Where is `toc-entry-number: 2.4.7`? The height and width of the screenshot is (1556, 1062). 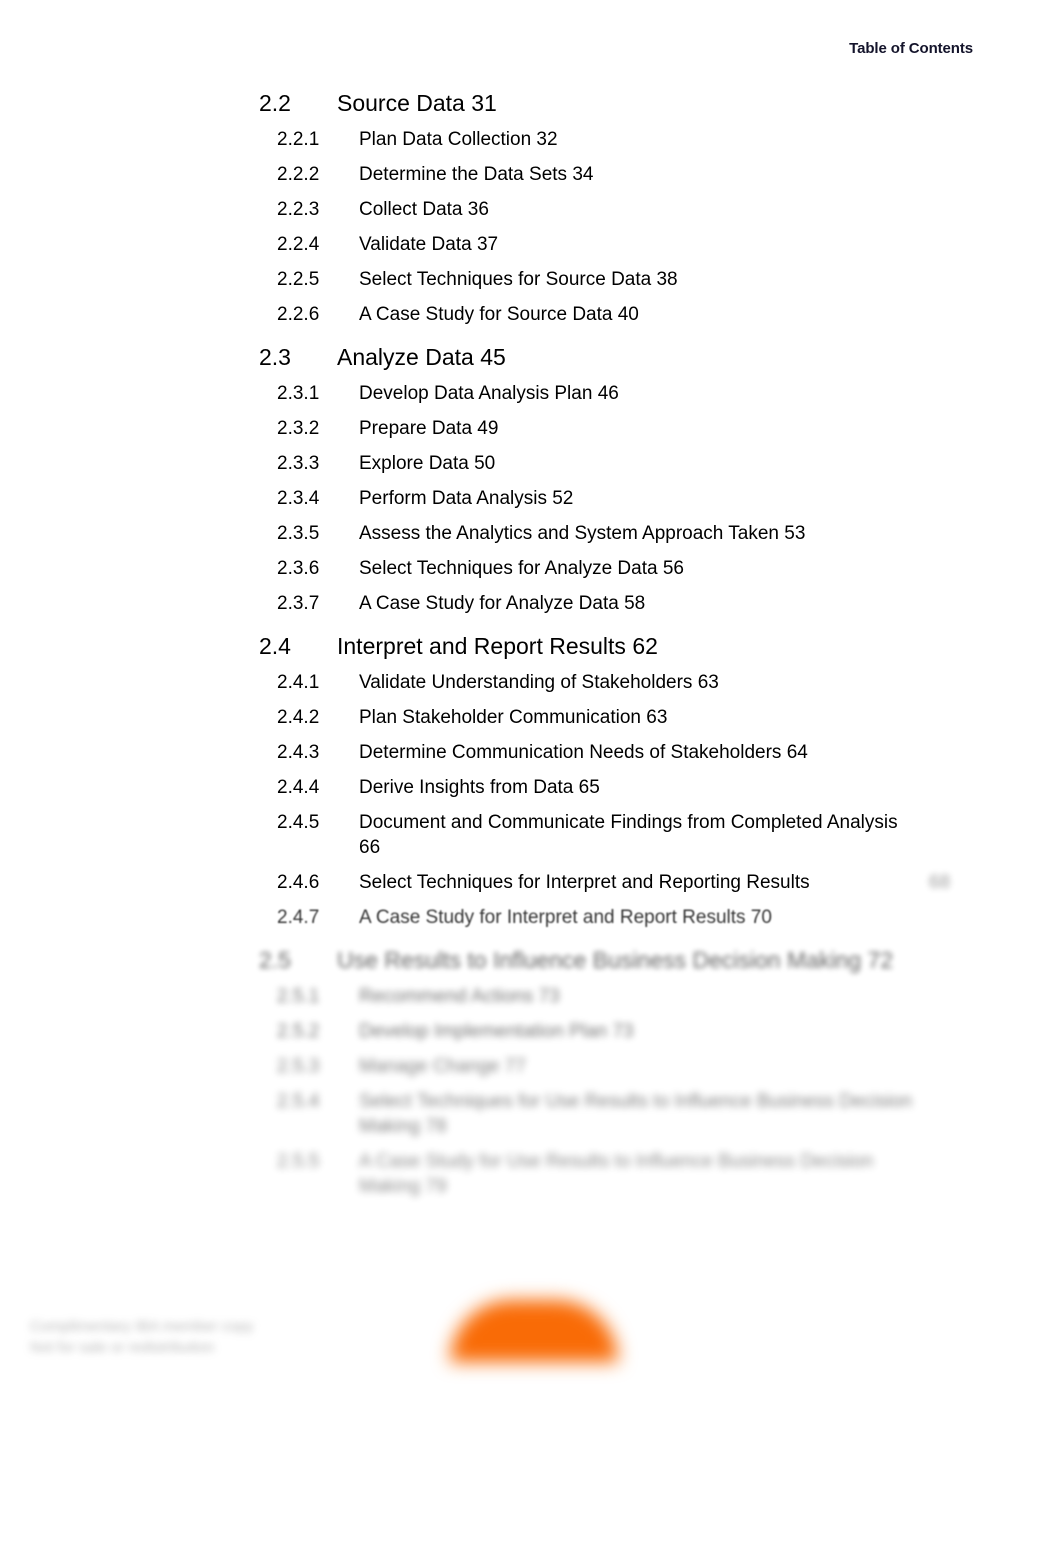 toc-entry-number: 2.4.7 is located at coordinates (298, 917).